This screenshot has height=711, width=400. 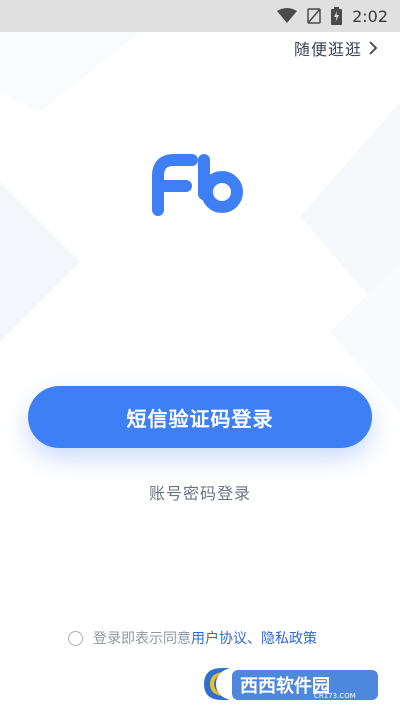 I want to click on sms-login-label: 短信验证码登录, so click(x=200, y=418).